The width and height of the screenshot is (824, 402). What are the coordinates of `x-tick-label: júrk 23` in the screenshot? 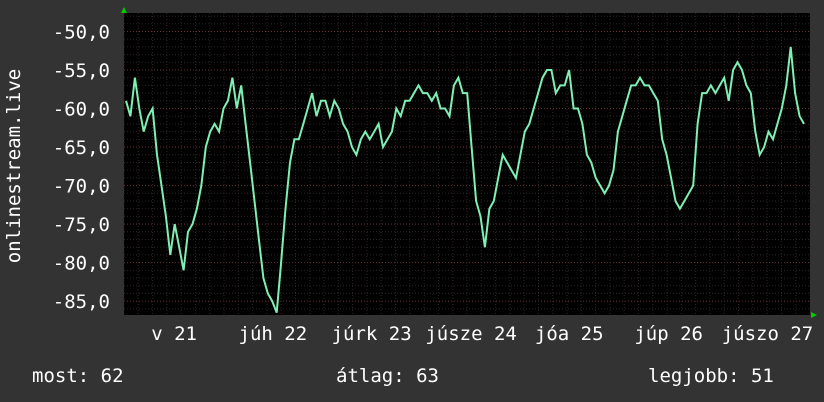 It's located at (372, 334).